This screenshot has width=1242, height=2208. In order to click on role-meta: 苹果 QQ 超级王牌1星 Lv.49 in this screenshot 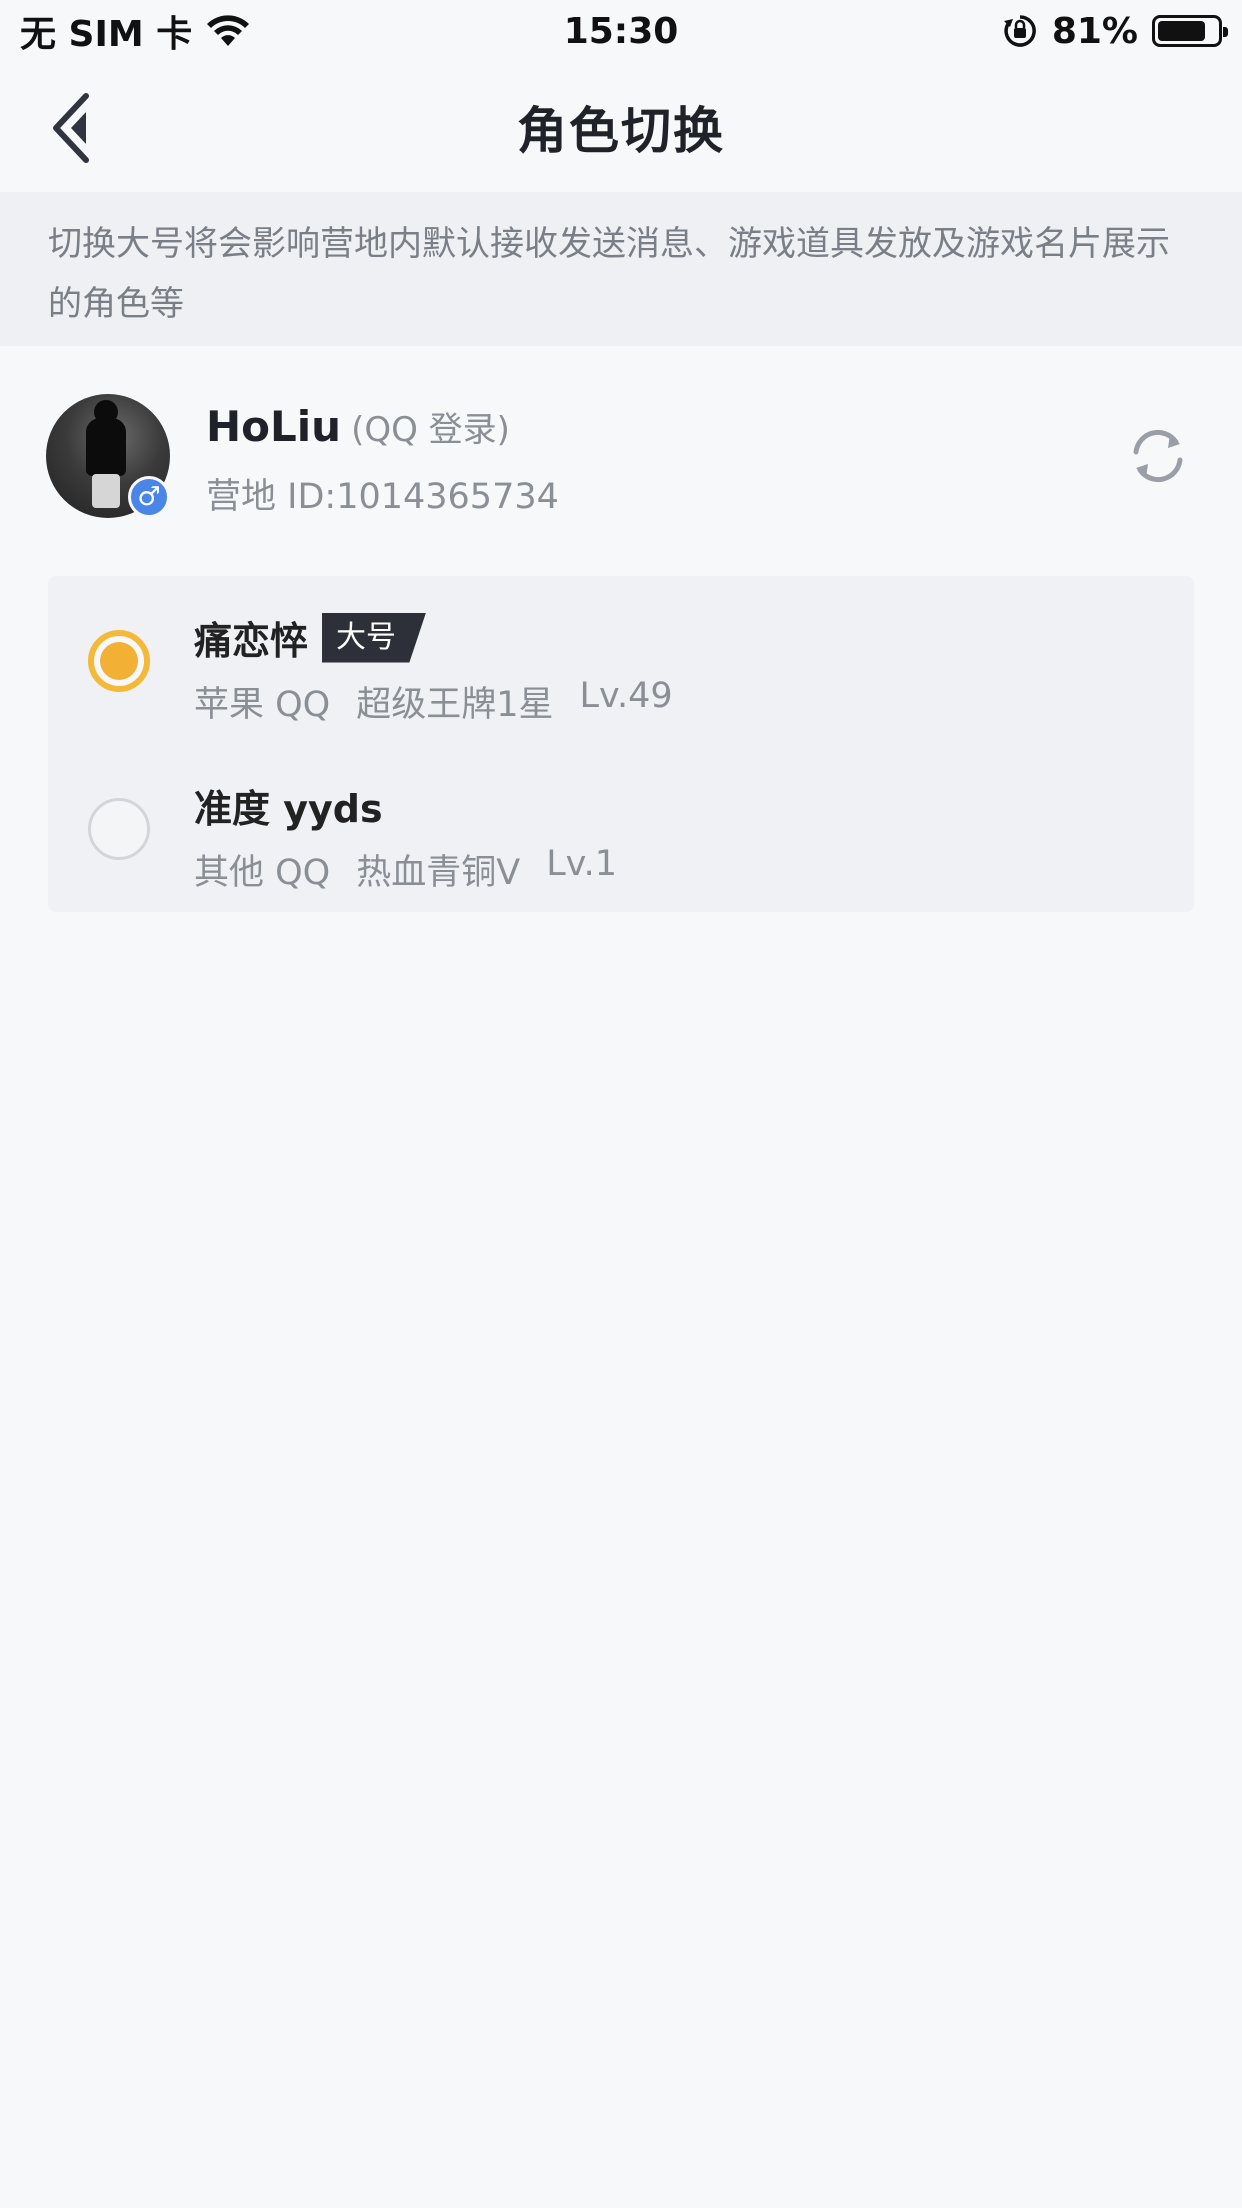, I will do `click(433, 701)`.